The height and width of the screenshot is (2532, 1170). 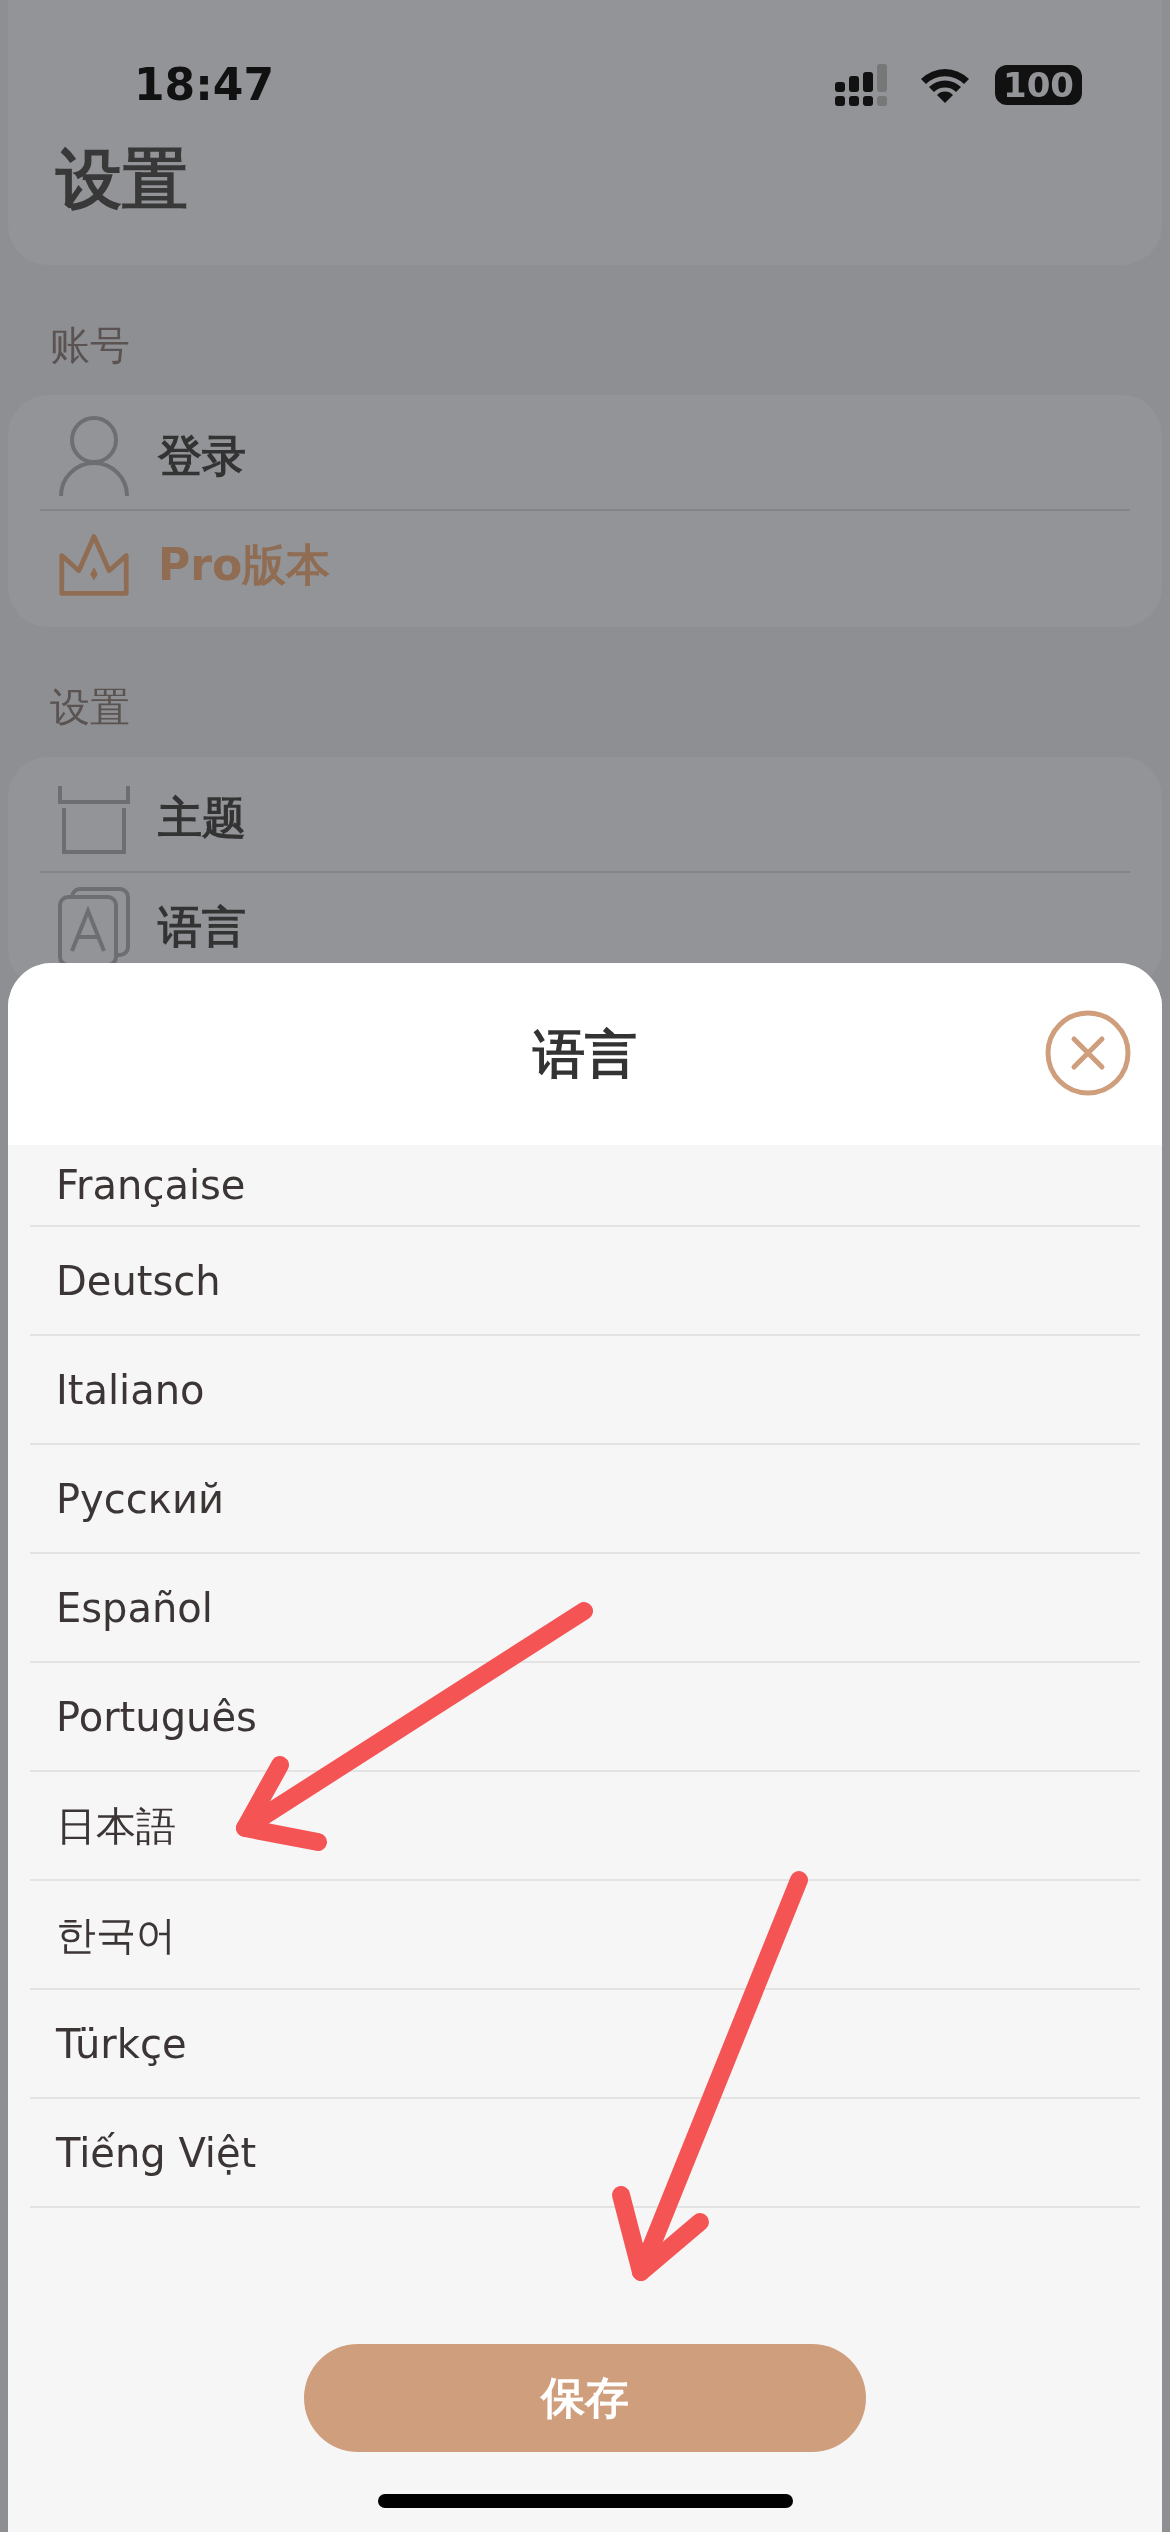 What do you see at coordinates (585, 2153) in the screenshot?
I see `language-option: Tiếng Việt` at bounding box center [585, 2153].